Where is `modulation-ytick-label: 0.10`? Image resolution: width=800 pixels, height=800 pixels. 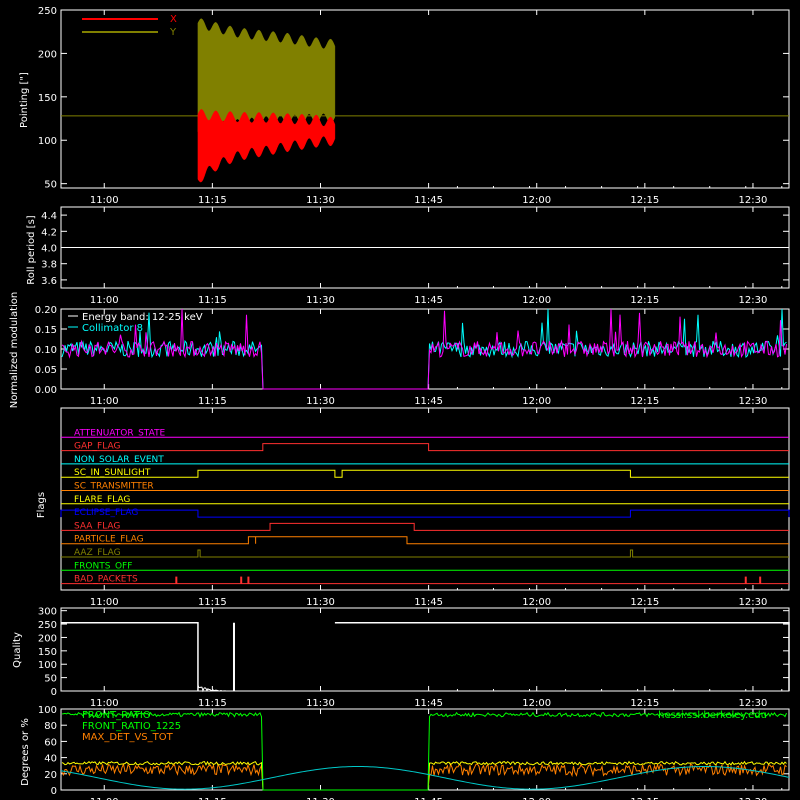 modulation-ytick-label: 0.10 is located at coordinates (46, 350).